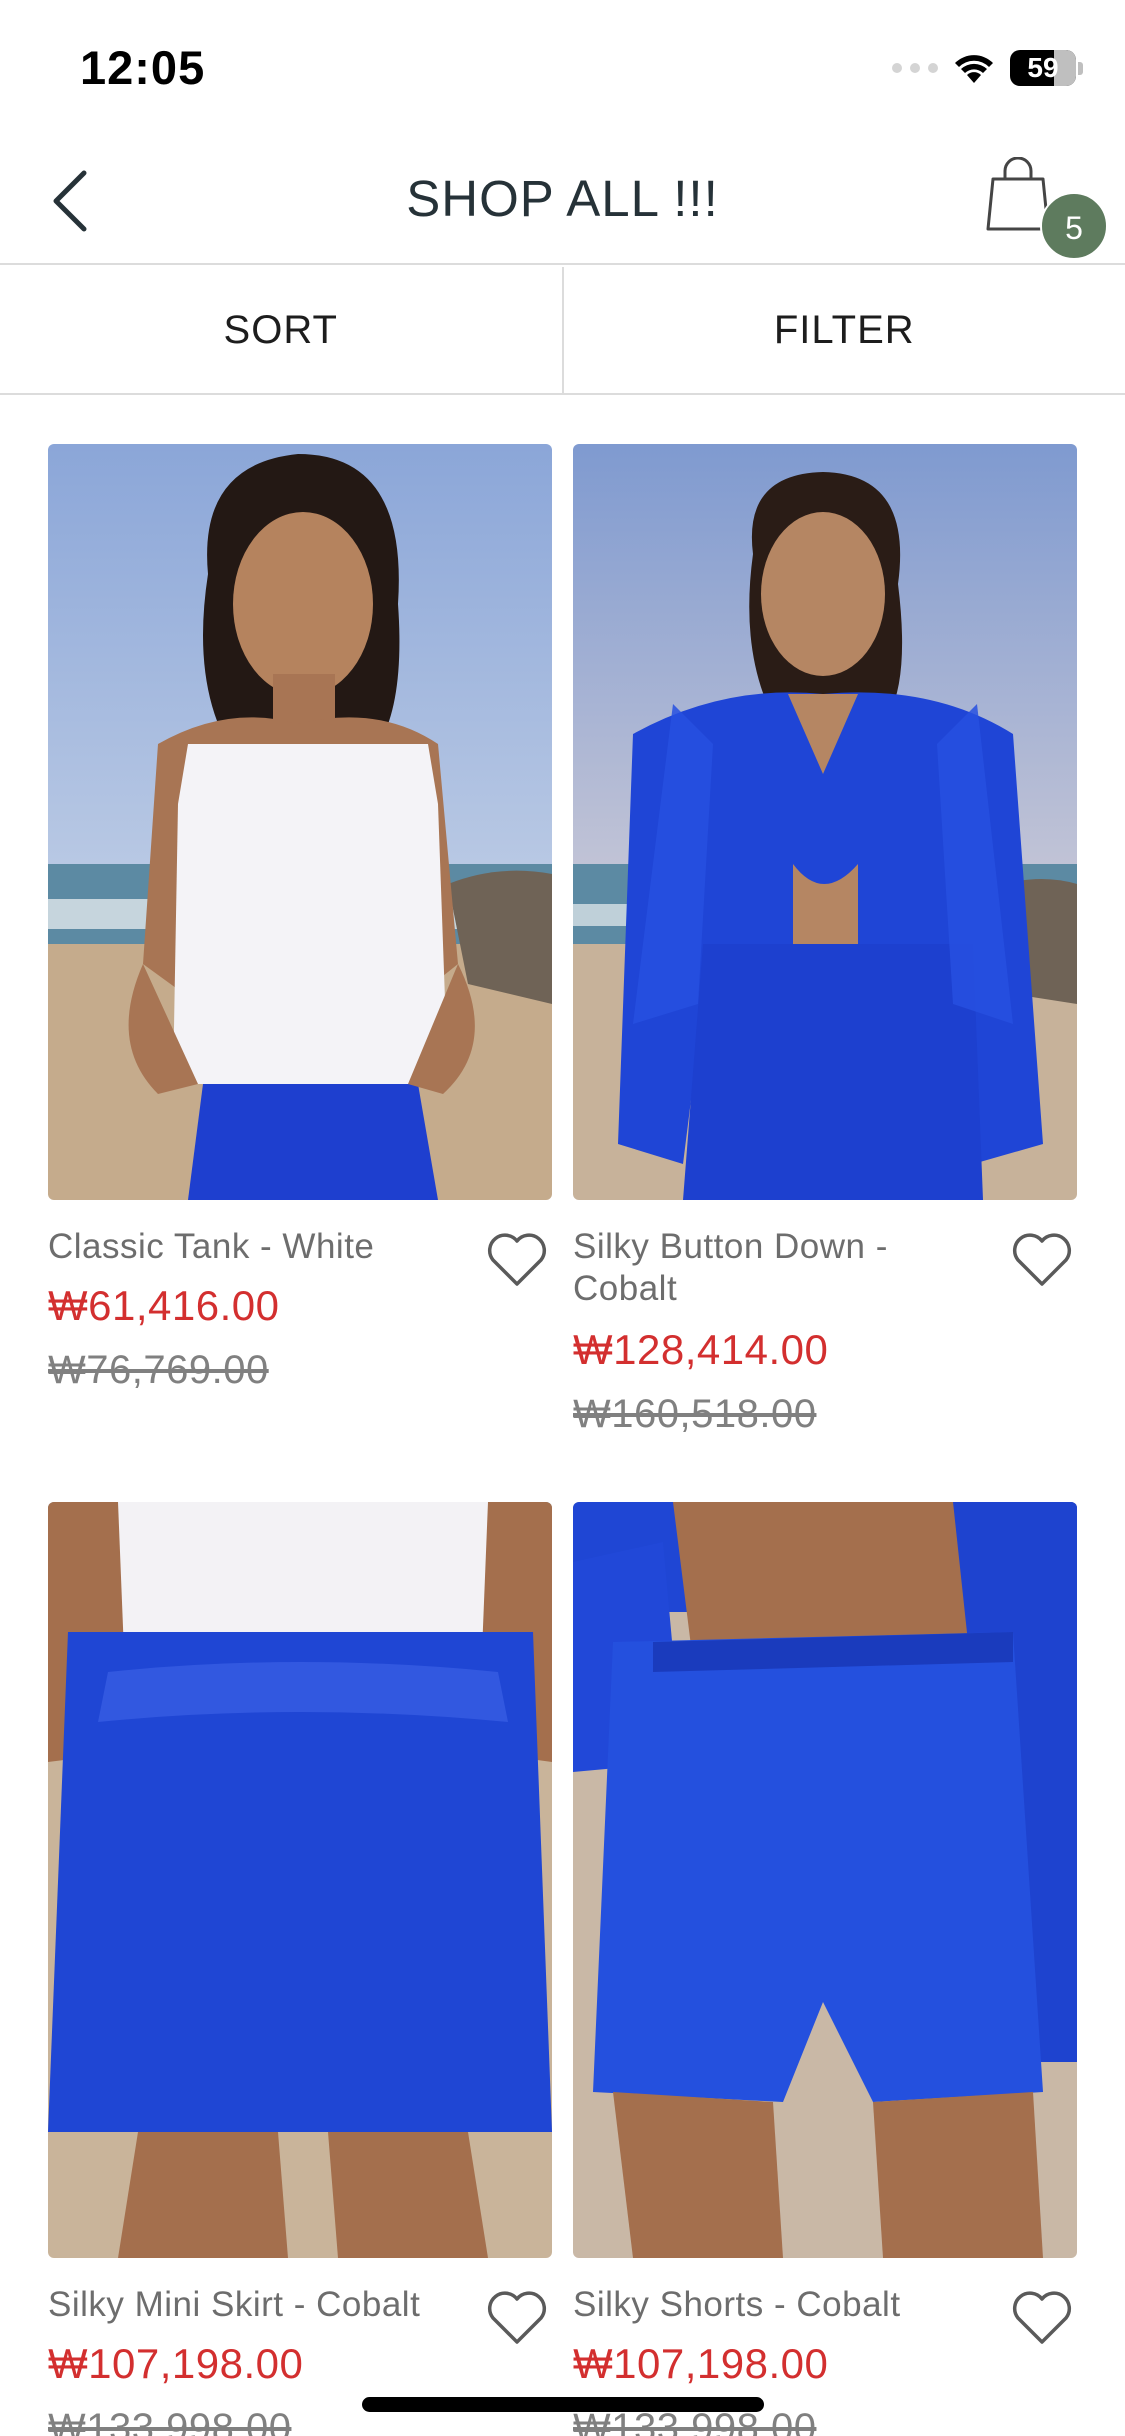 The width and height of the screenshot is (1125, 2436). What do you see at coordinates (783, 1268) in the screenshot?
I see `product-name: Silky Button Down - Cobalt` at bounding box center [783, 1268].